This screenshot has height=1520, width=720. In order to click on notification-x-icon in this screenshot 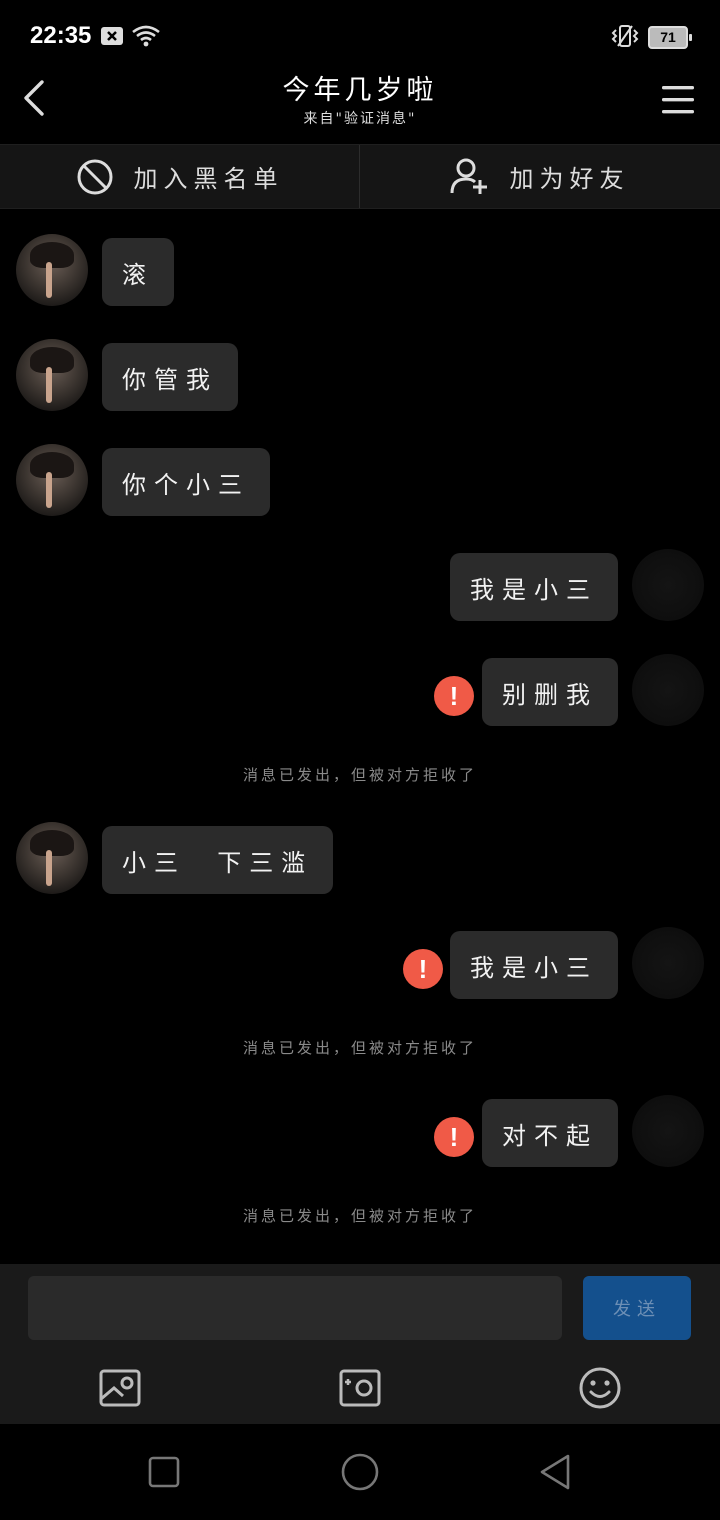, I will do `click(112, 38)`.